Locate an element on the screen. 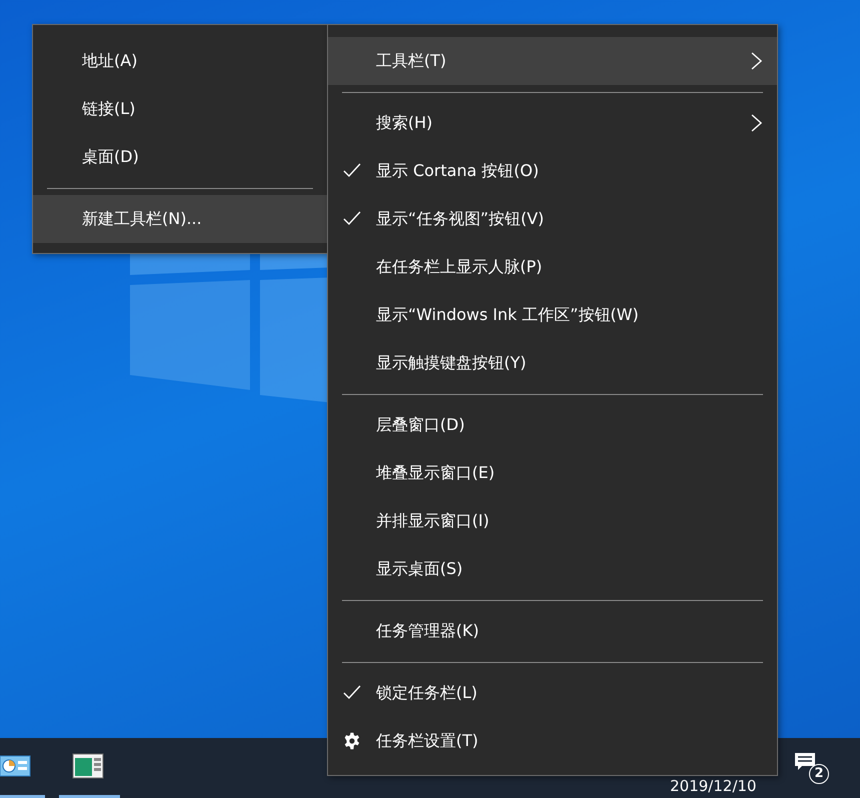  menu-item: 任务栏设置(T) is located at coordinates (552, 741).